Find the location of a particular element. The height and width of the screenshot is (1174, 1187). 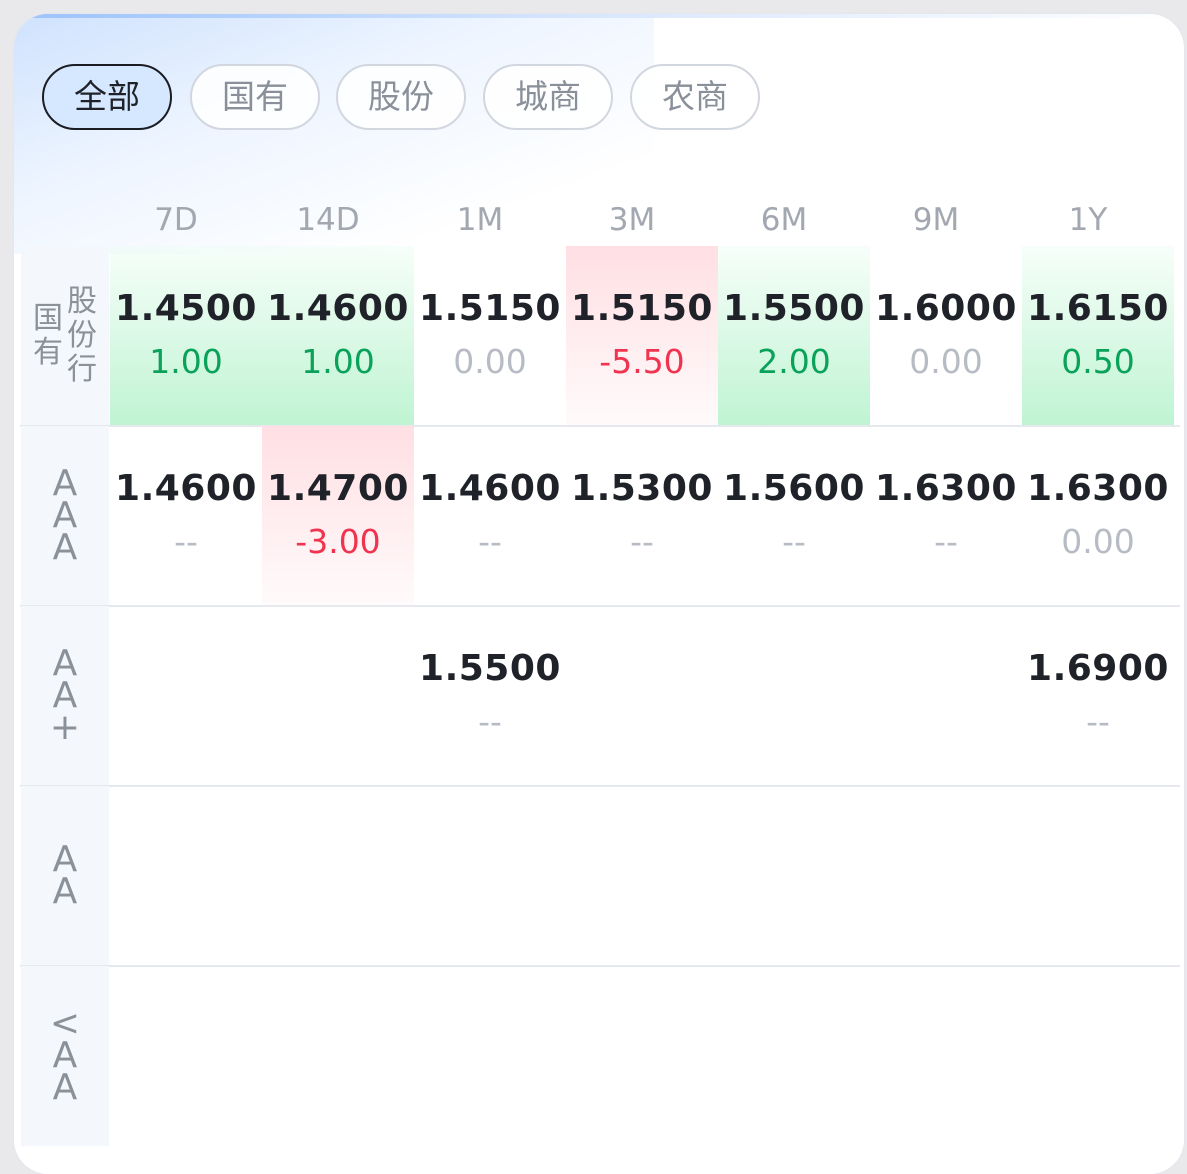

row-label-text: A A A is located at coordinates (65, 515).